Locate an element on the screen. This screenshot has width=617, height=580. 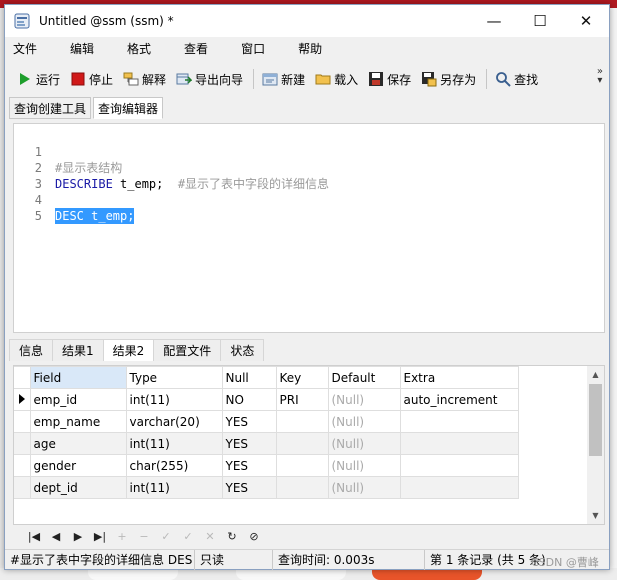
tab-result-1: 结果1 is located at coordinates (78, 350).